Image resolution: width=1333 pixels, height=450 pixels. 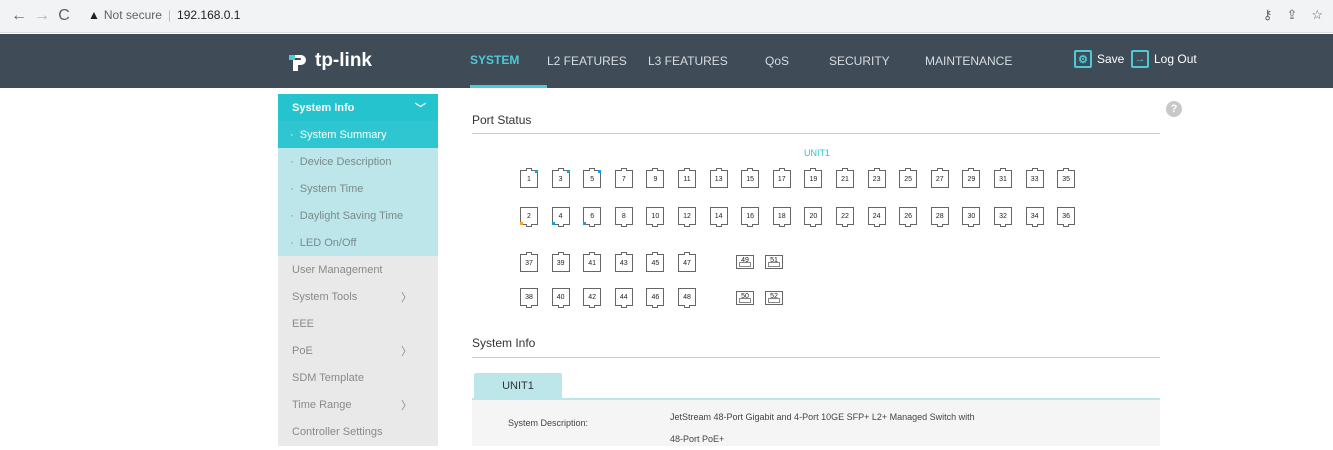 I want to click on help-icon: ?, so click(x=1174, y=109).